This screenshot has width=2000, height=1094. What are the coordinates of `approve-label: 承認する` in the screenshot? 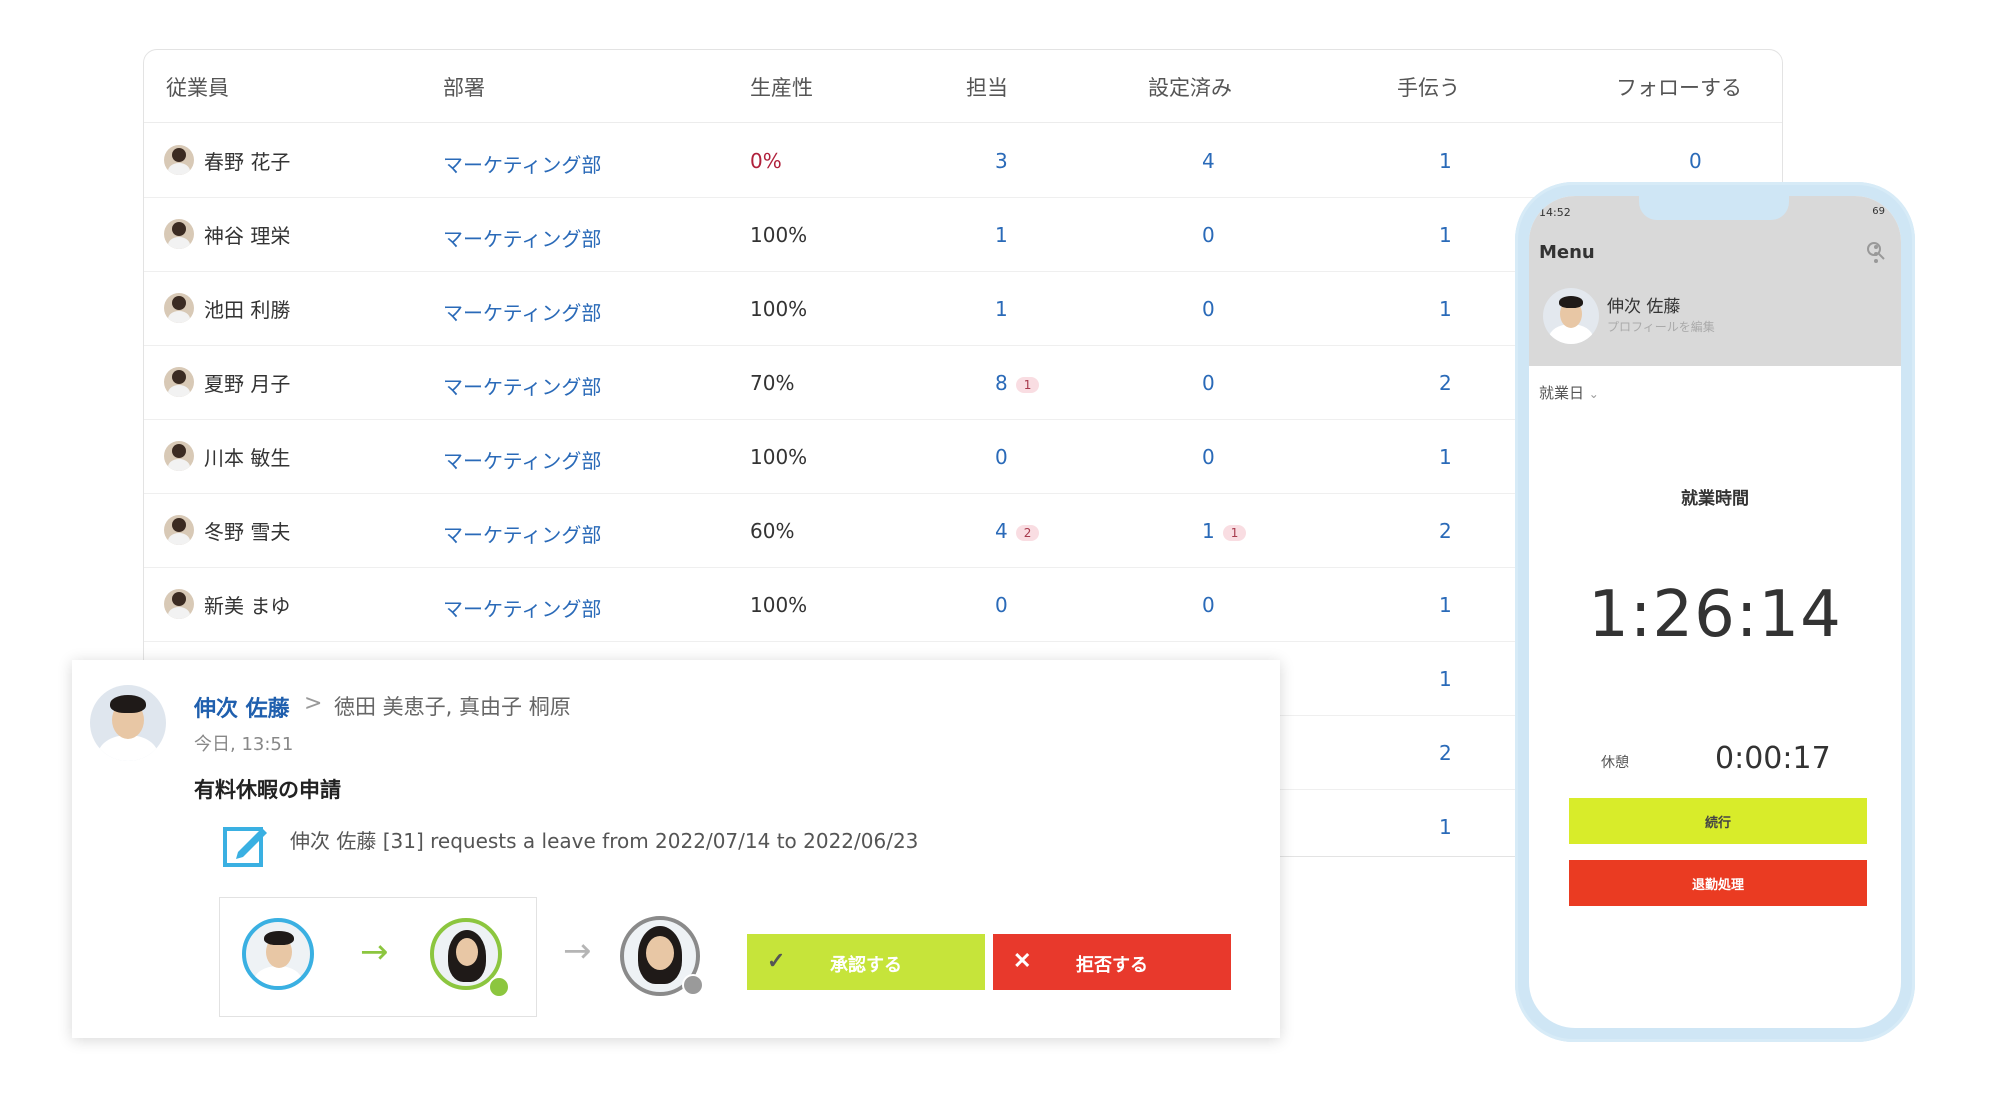 It's located at (866, 965).